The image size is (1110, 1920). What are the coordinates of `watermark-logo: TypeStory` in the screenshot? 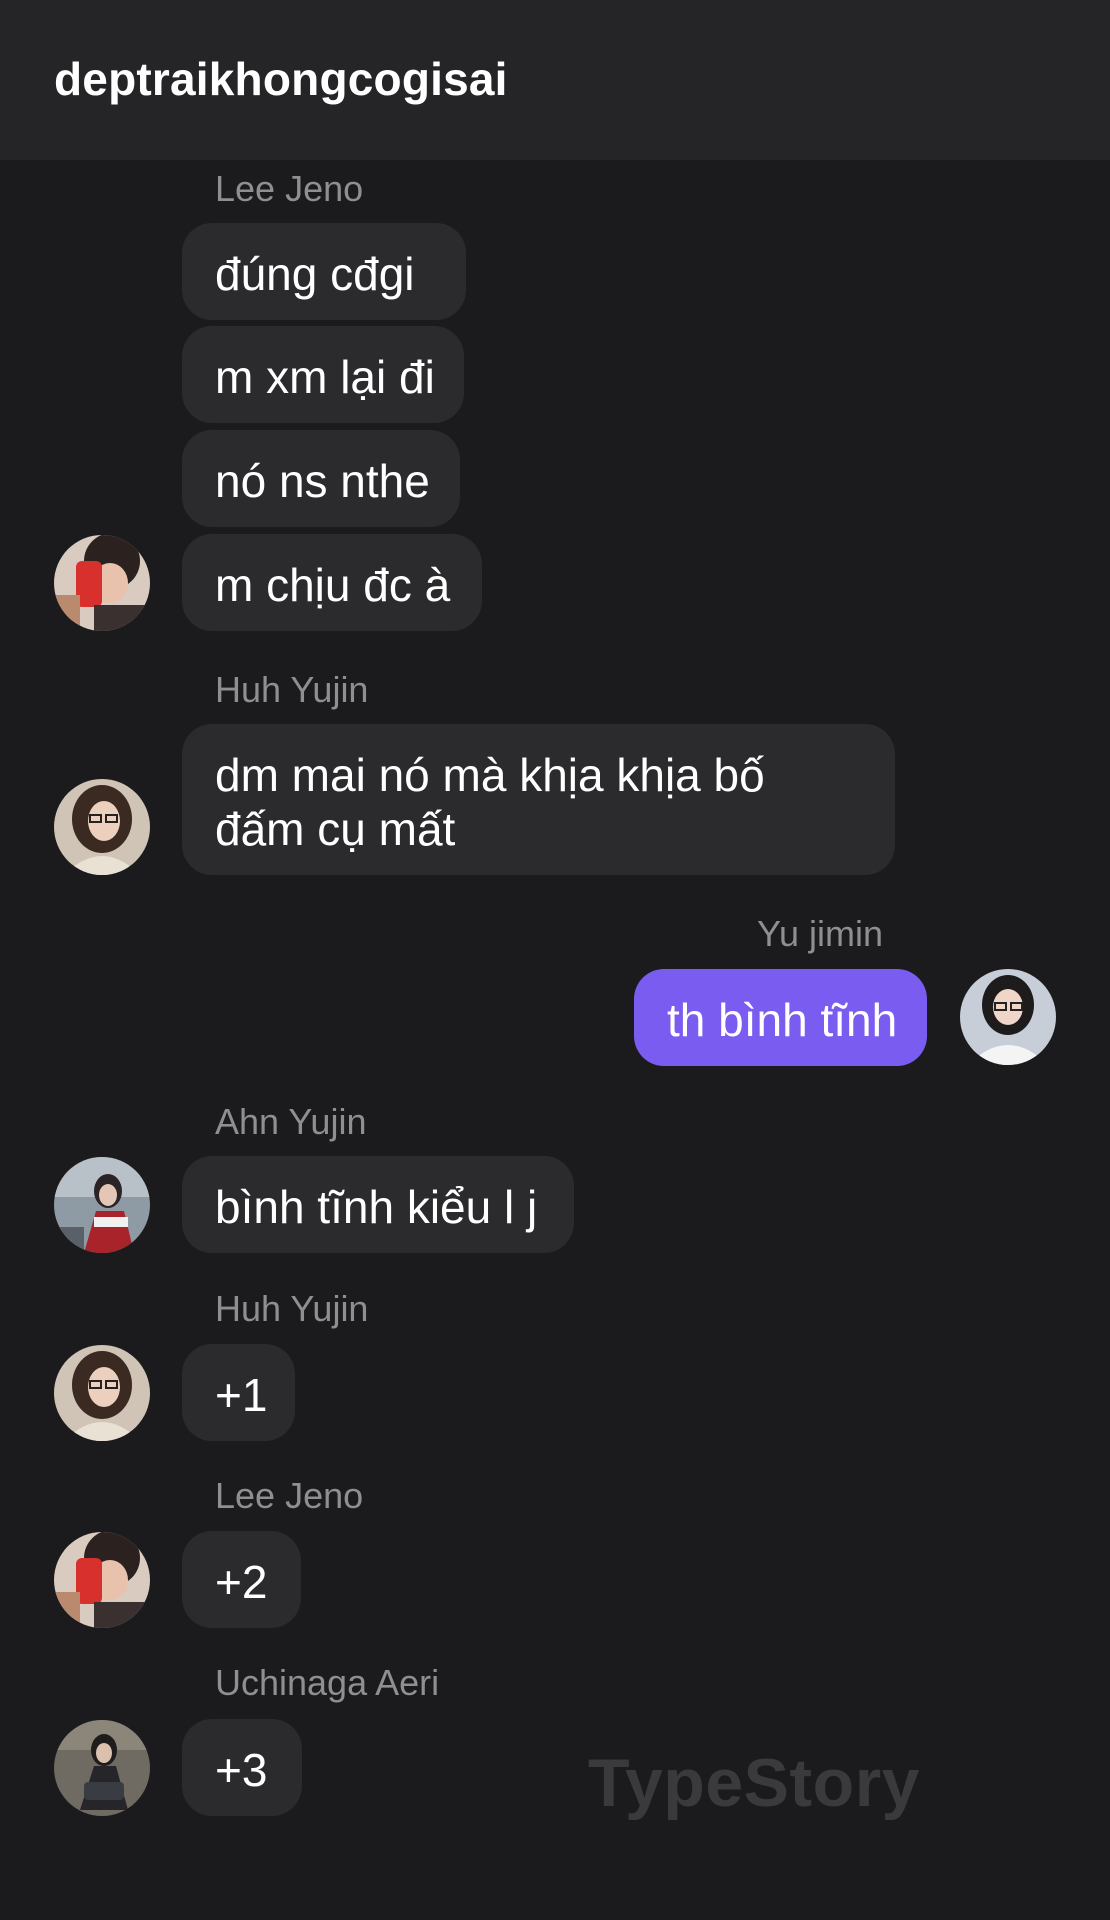 It's located at (754, 1783).